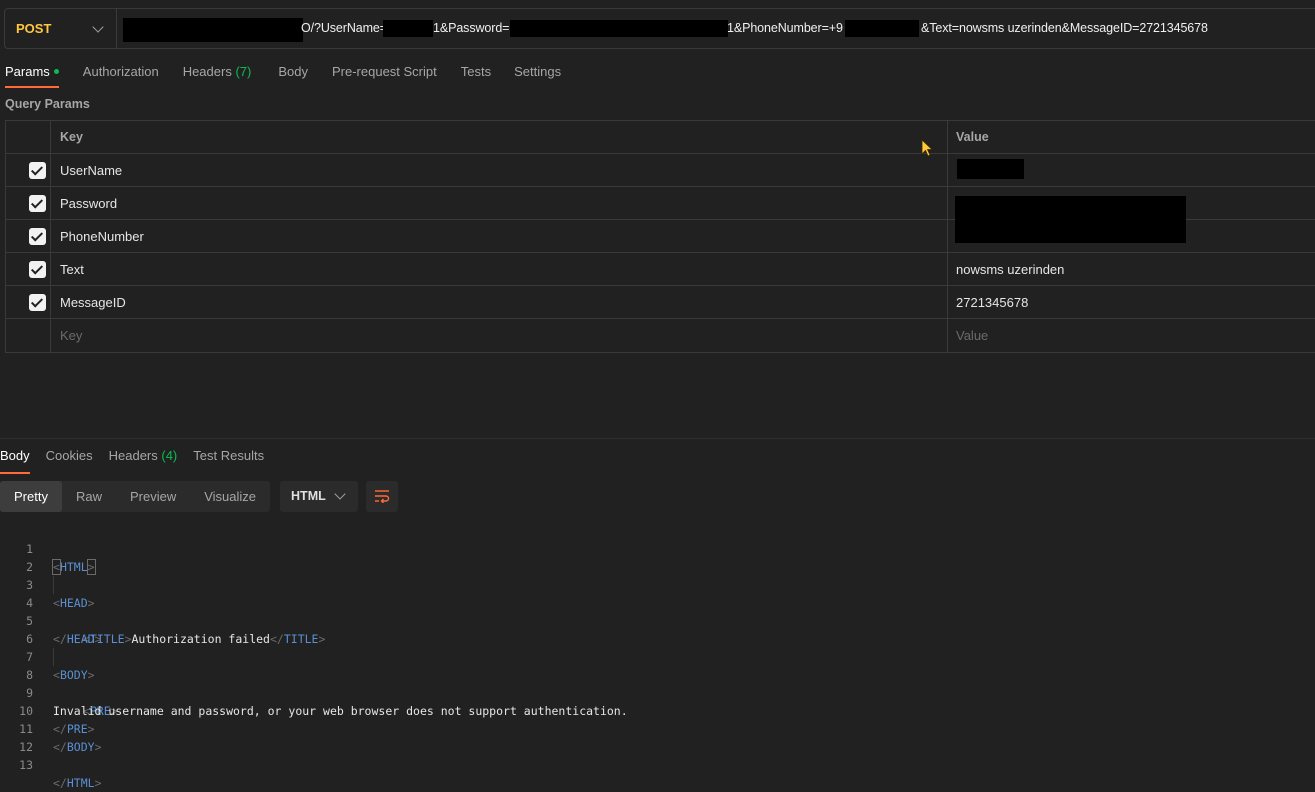 The width and height of the screenshot is (1315, 792). I want to click on tab-test-results: Test Results, so click(228, 461).